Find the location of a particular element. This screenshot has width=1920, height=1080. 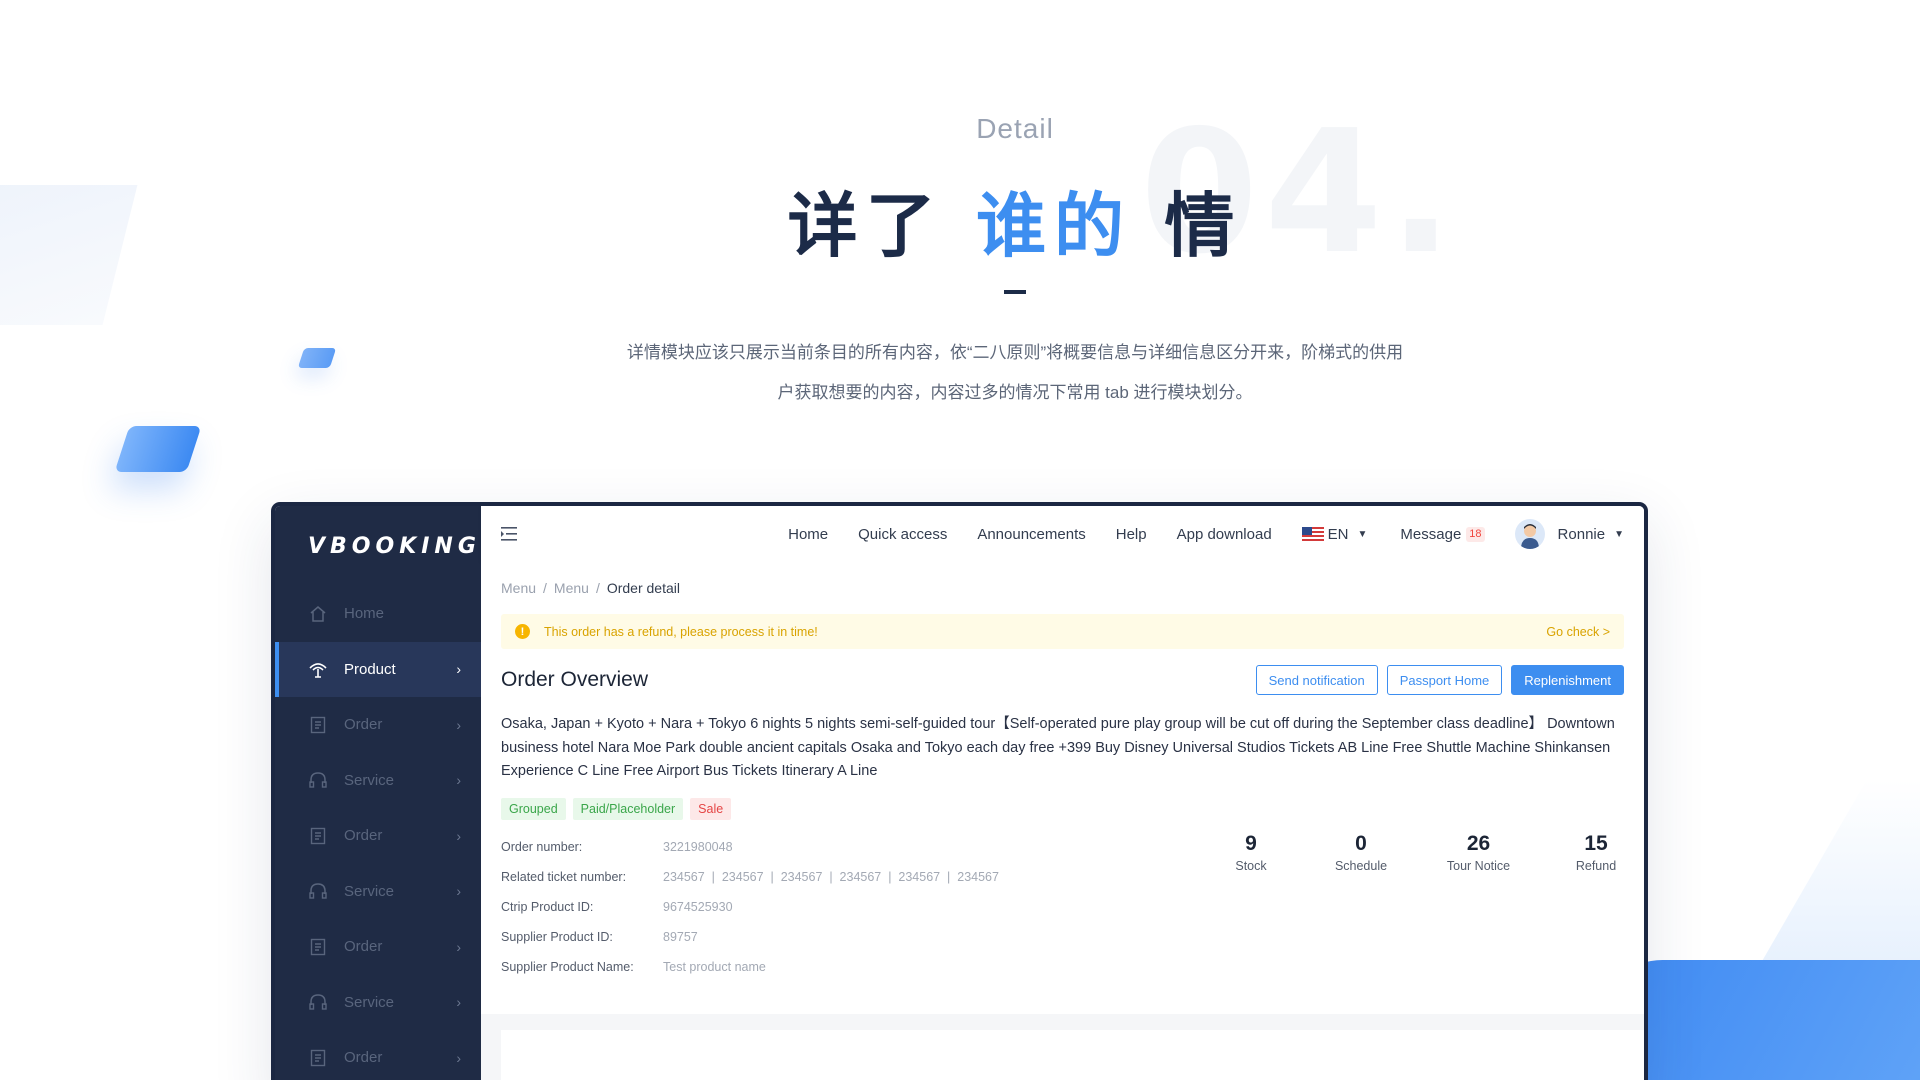

collapse-menu-icon is located at coordinates (511, 534).